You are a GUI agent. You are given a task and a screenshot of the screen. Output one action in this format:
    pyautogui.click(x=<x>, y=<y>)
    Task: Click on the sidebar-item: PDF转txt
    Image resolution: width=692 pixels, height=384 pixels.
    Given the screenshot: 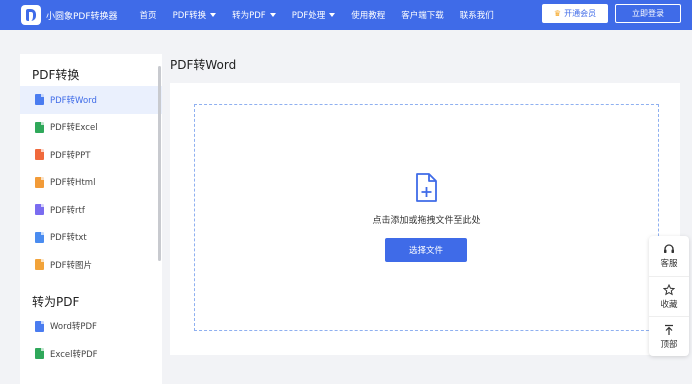 What is the action you would take?
    pyautogui.click(x=91, y=238)
    